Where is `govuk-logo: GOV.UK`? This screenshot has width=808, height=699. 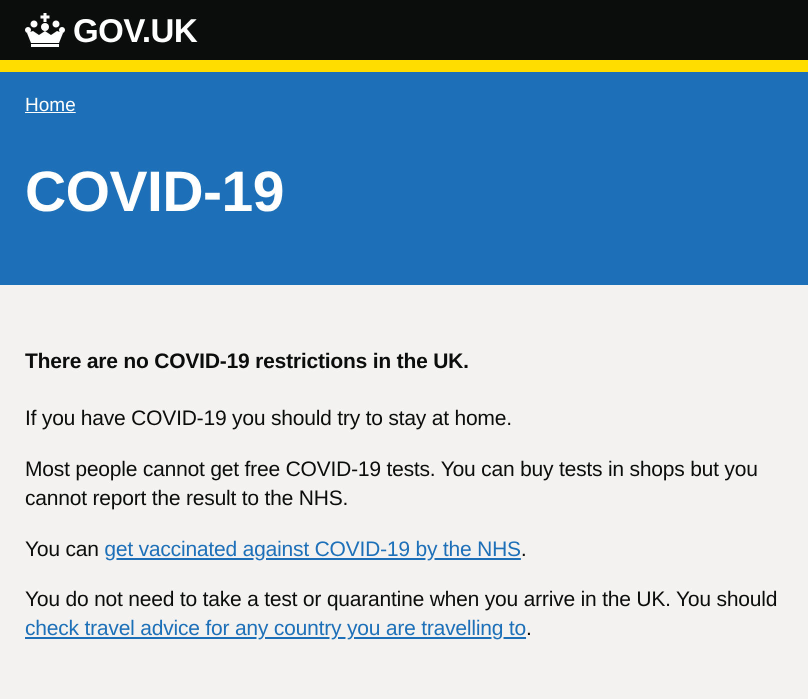
govuk-logo: GOV.UK is located at coordinates (111, 30).